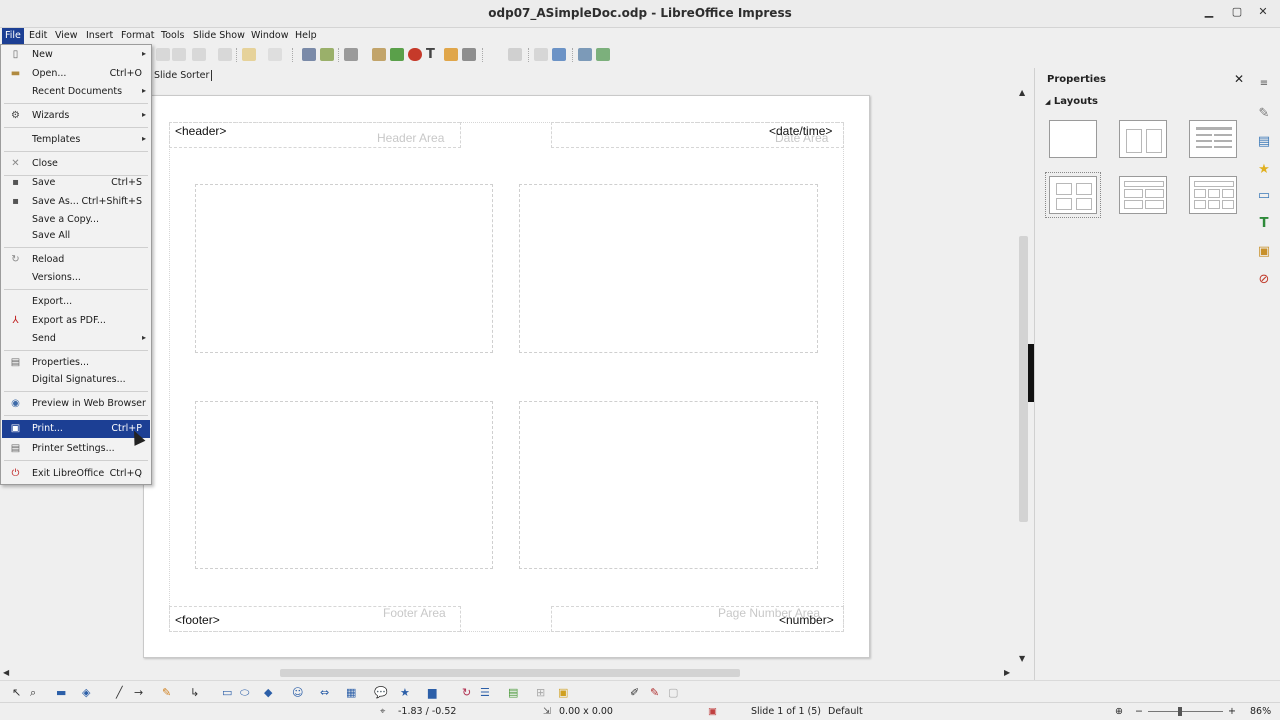  Describe the element at coordinates (351, 54) in the screenshot. I see `table-icon` at that location.